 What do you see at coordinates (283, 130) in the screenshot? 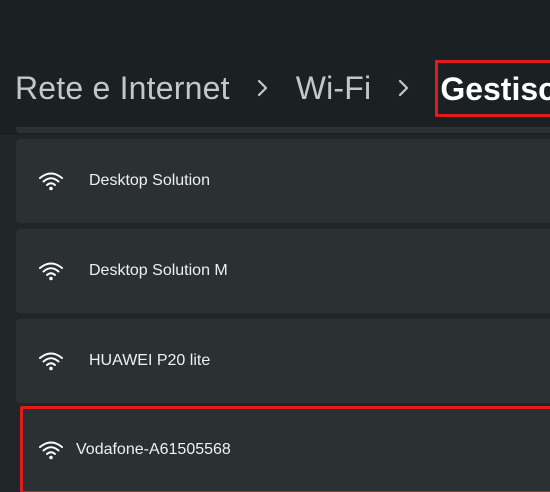
I see `list-item-partial` at bounding box center [283, 130].